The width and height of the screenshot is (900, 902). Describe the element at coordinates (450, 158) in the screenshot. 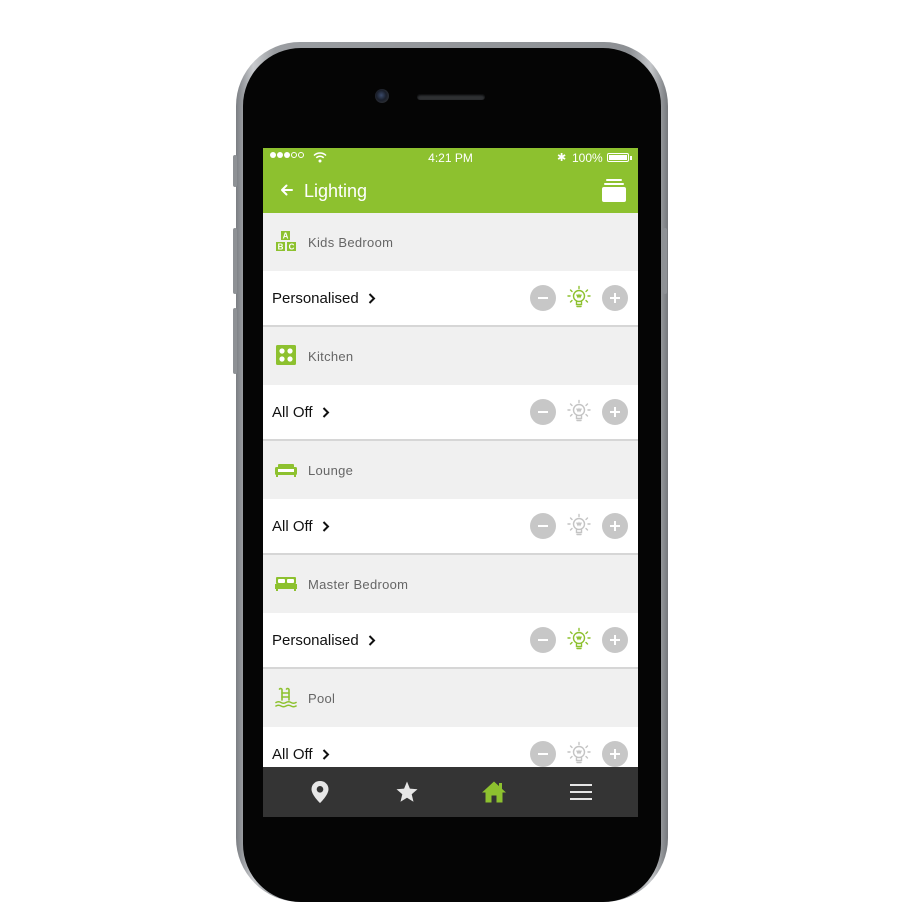

I see `status-bar: 4:21 PM ✱ 100%` at that location.